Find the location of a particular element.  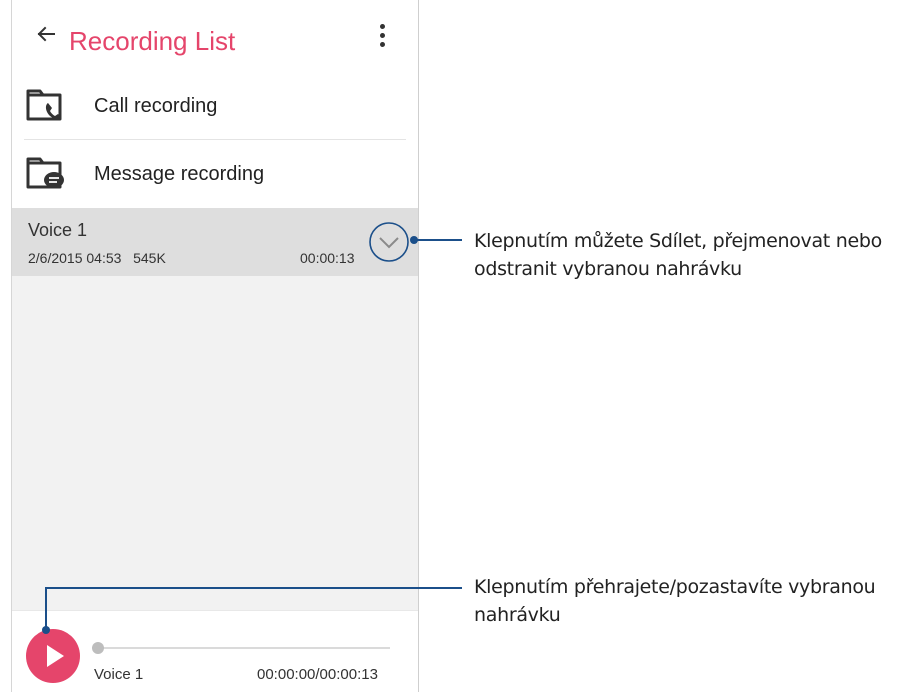

seek-bar is located at coordinates (242, 648).